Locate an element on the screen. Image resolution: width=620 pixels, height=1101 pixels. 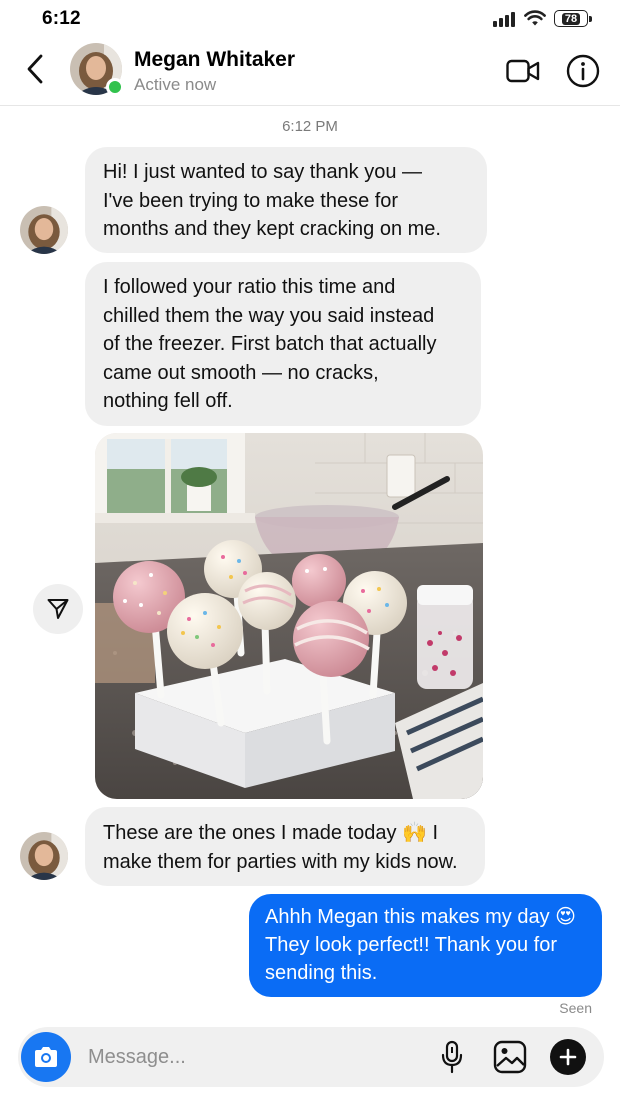
message-input is located at coordinates (253, 1057).